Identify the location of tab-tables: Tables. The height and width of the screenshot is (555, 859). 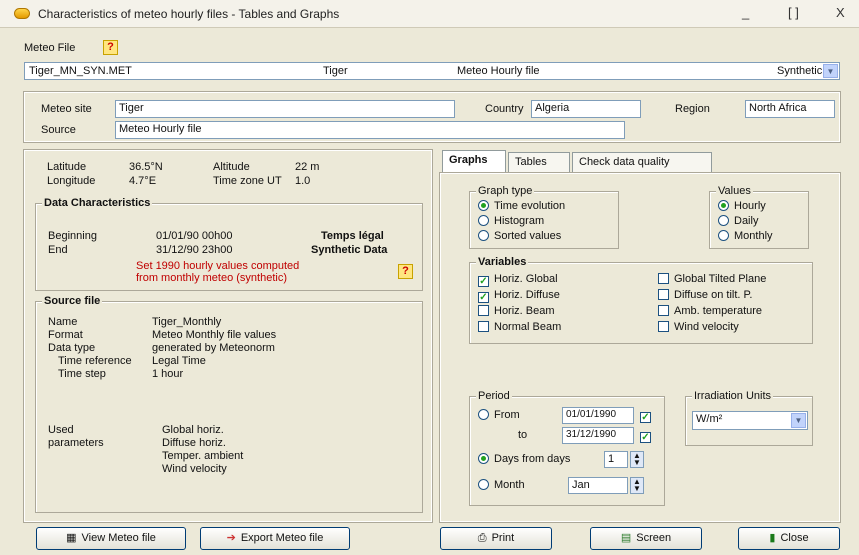
(539, 162).